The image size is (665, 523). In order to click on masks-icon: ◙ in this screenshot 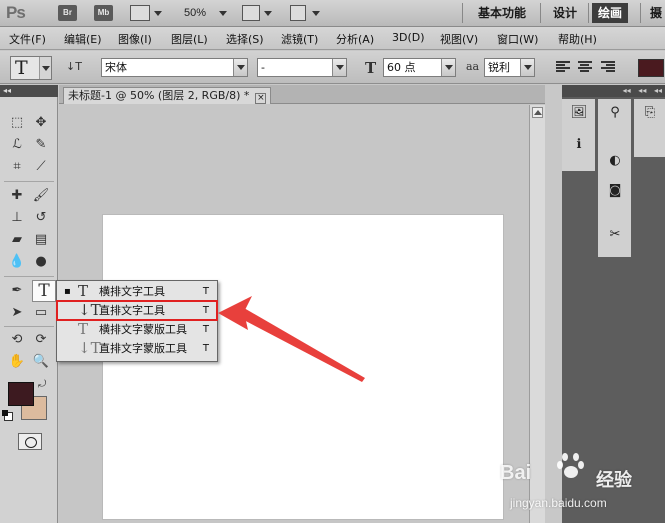, I will do `click(615, 197)`.